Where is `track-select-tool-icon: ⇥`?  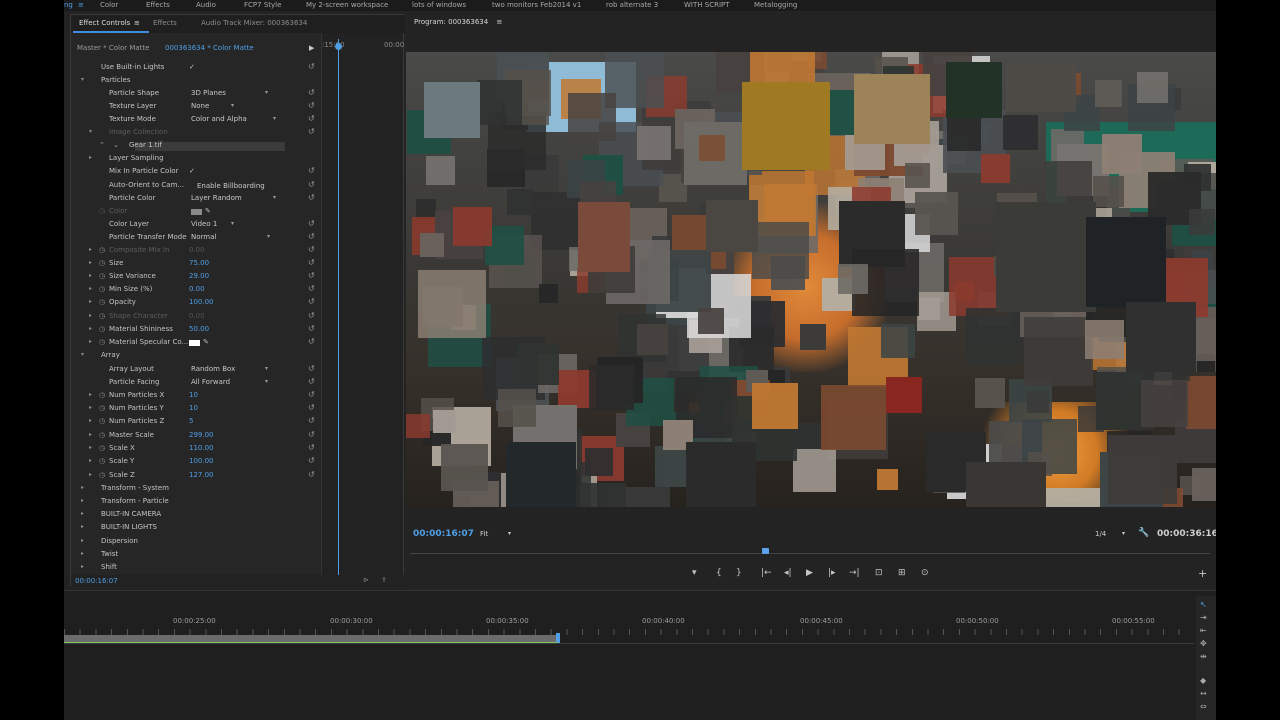
track-select-tool-icon: ⇥ is located at coordinates (1203, 617).